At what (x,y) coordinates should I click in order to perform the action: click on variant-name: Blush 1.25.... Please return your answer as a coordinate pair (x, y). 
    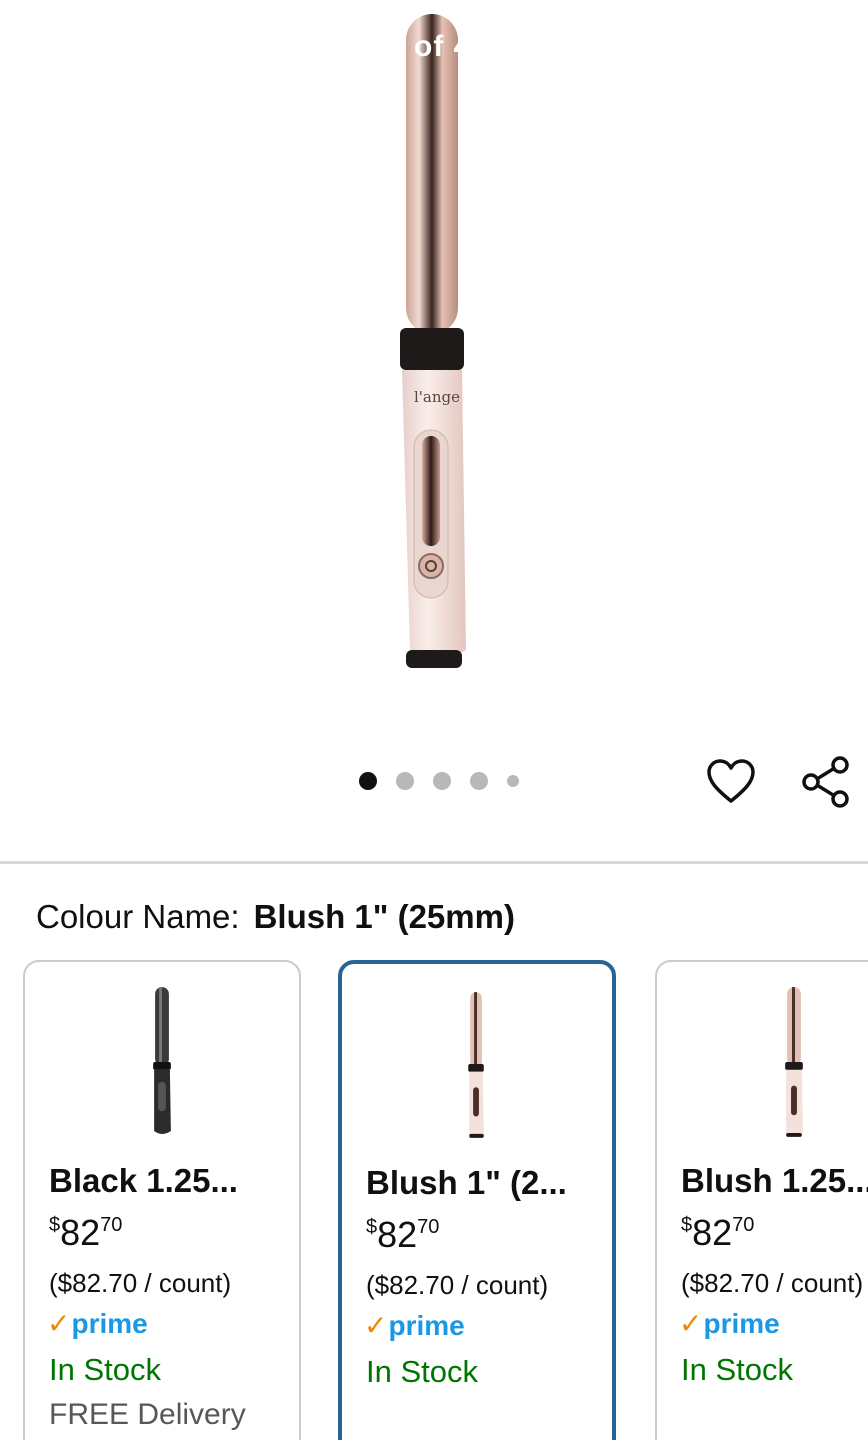
    Looking at the image, I should click on (774, 1180).